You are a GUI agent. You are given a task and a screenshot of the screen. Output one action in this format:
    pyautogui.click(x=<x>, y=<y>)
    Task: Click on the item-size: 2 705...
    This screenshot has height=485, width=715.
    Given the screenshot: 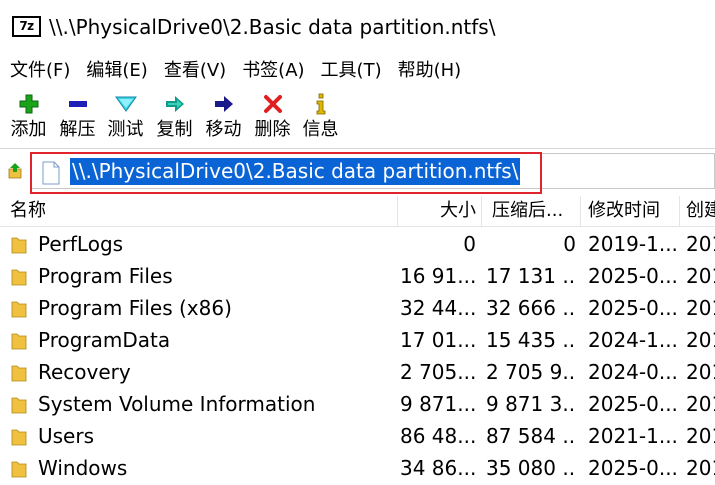 What is the action you would take?
    pyautogui.click(x=438, y=372)
    